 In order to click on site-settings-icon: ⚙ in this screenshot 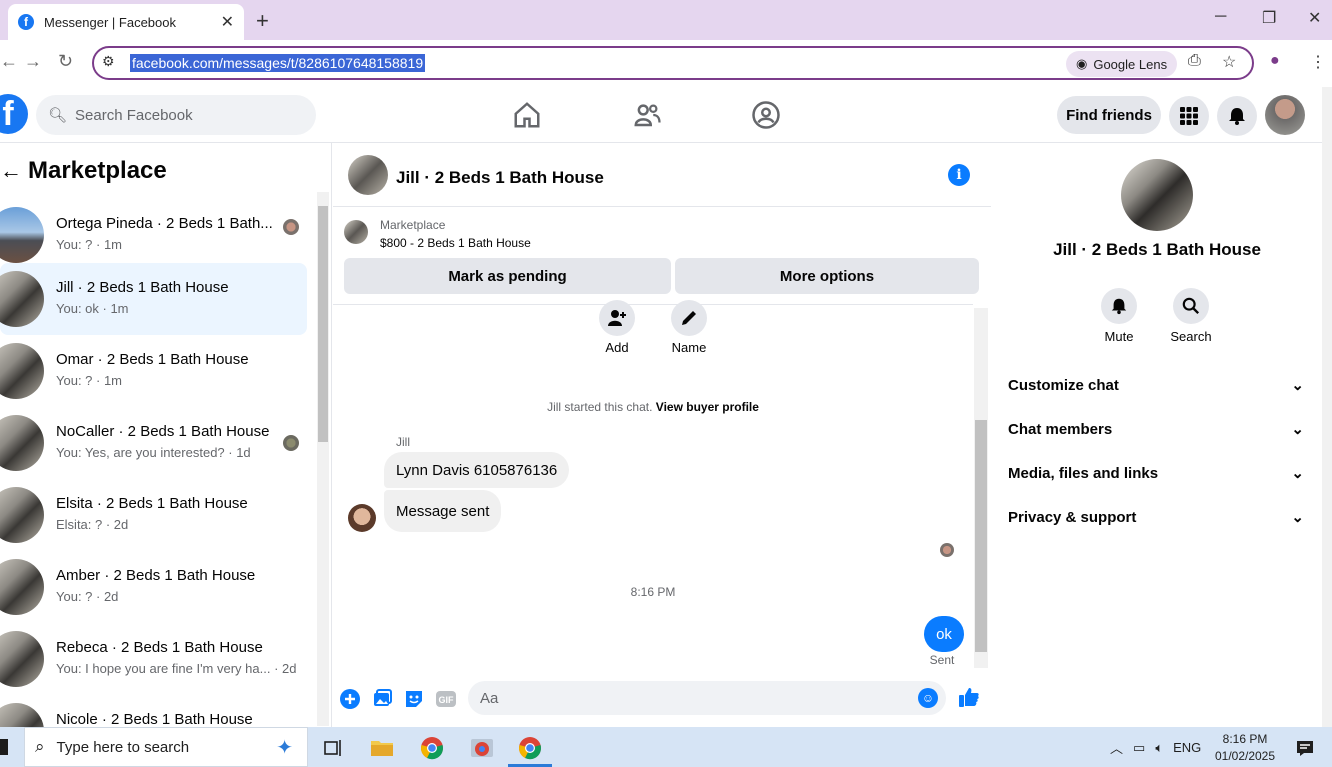, I will do `click(108, 61)`.